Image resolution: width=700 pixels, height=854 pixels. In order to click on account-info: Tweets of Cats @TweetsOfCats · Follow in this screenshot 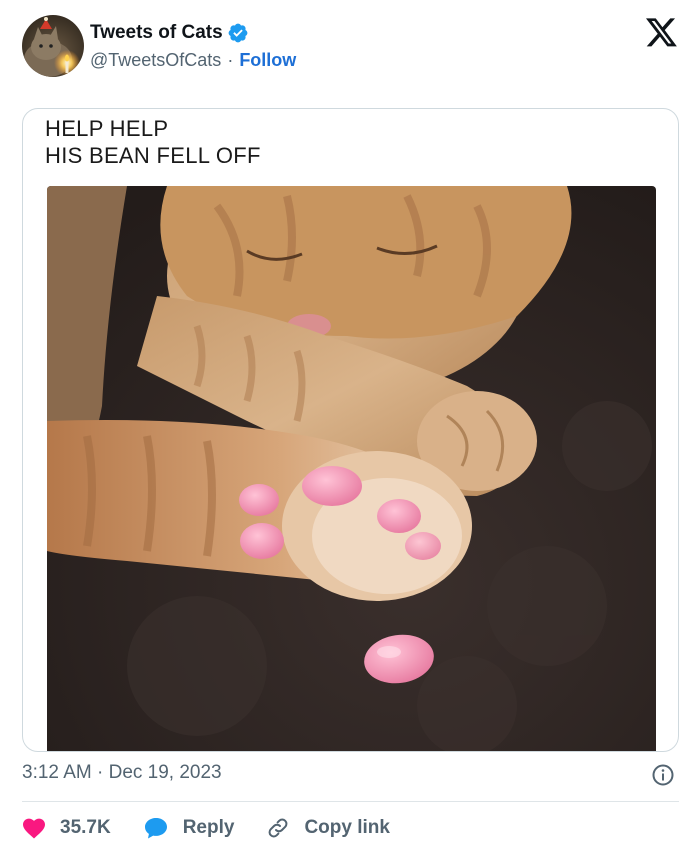, I will do `click(193, 46)`.